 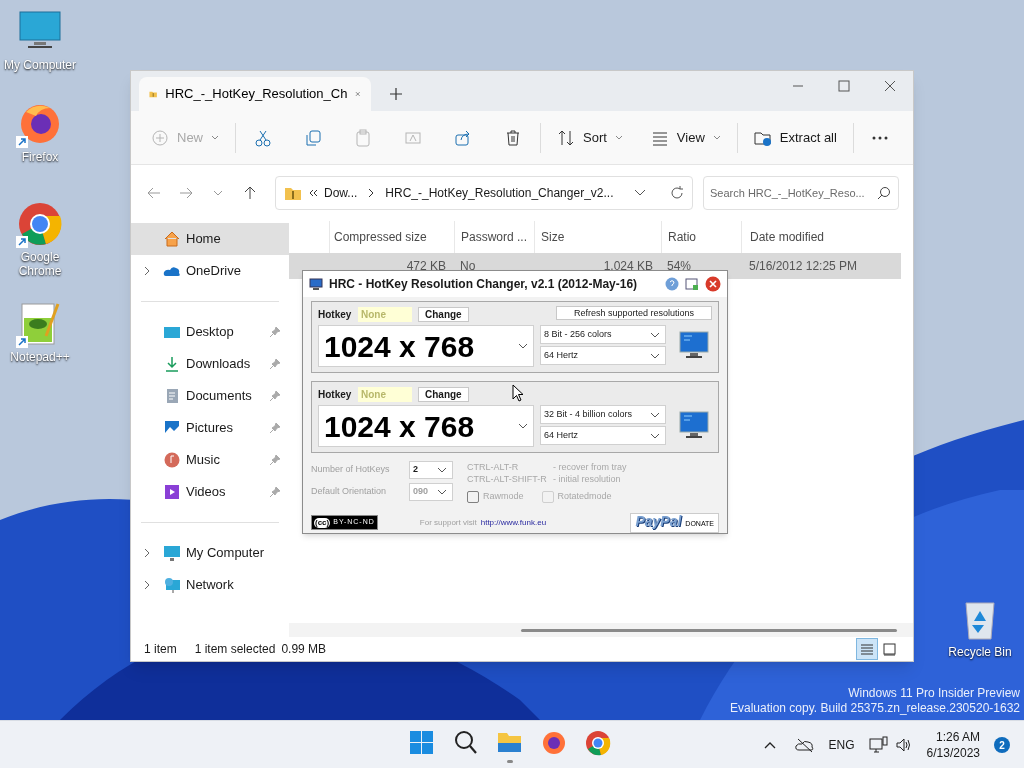 What do you see at coordinates (335, 394) in the screenshot?
I see `hotkey-label: Hotkey` at bounding box center [335, 394].